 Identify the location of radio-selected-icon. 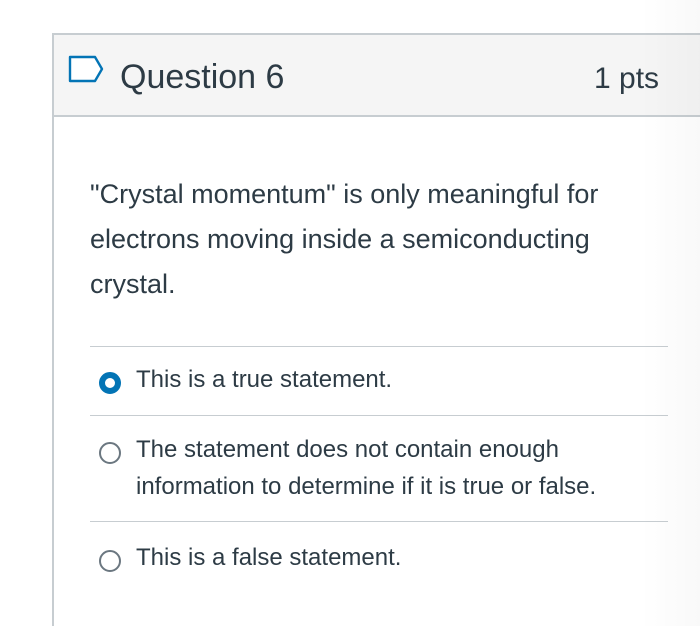
(110, 383).